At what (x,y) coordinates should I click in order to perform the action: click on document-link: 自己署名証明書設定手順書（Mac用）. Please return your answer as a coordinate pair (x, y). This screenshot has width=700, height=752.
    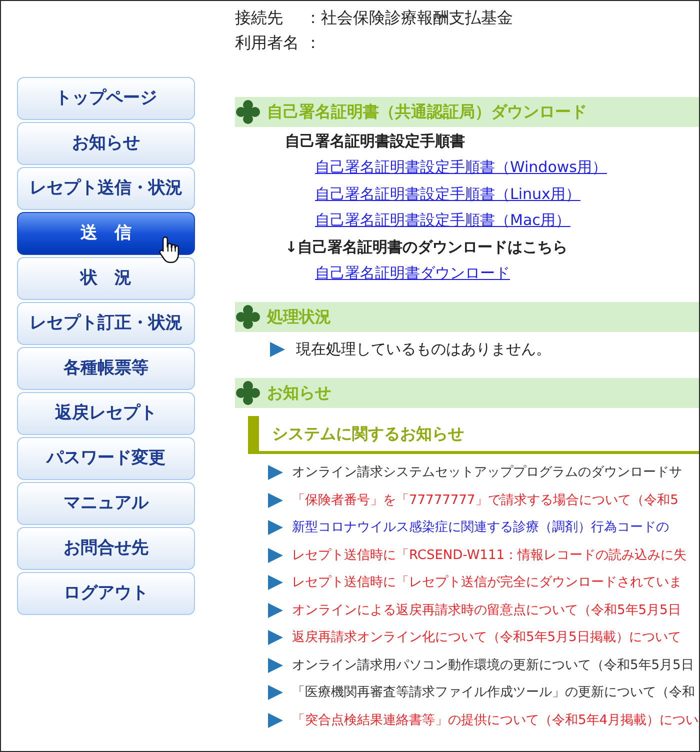
    Looking at the image, I should click on (442, 220).